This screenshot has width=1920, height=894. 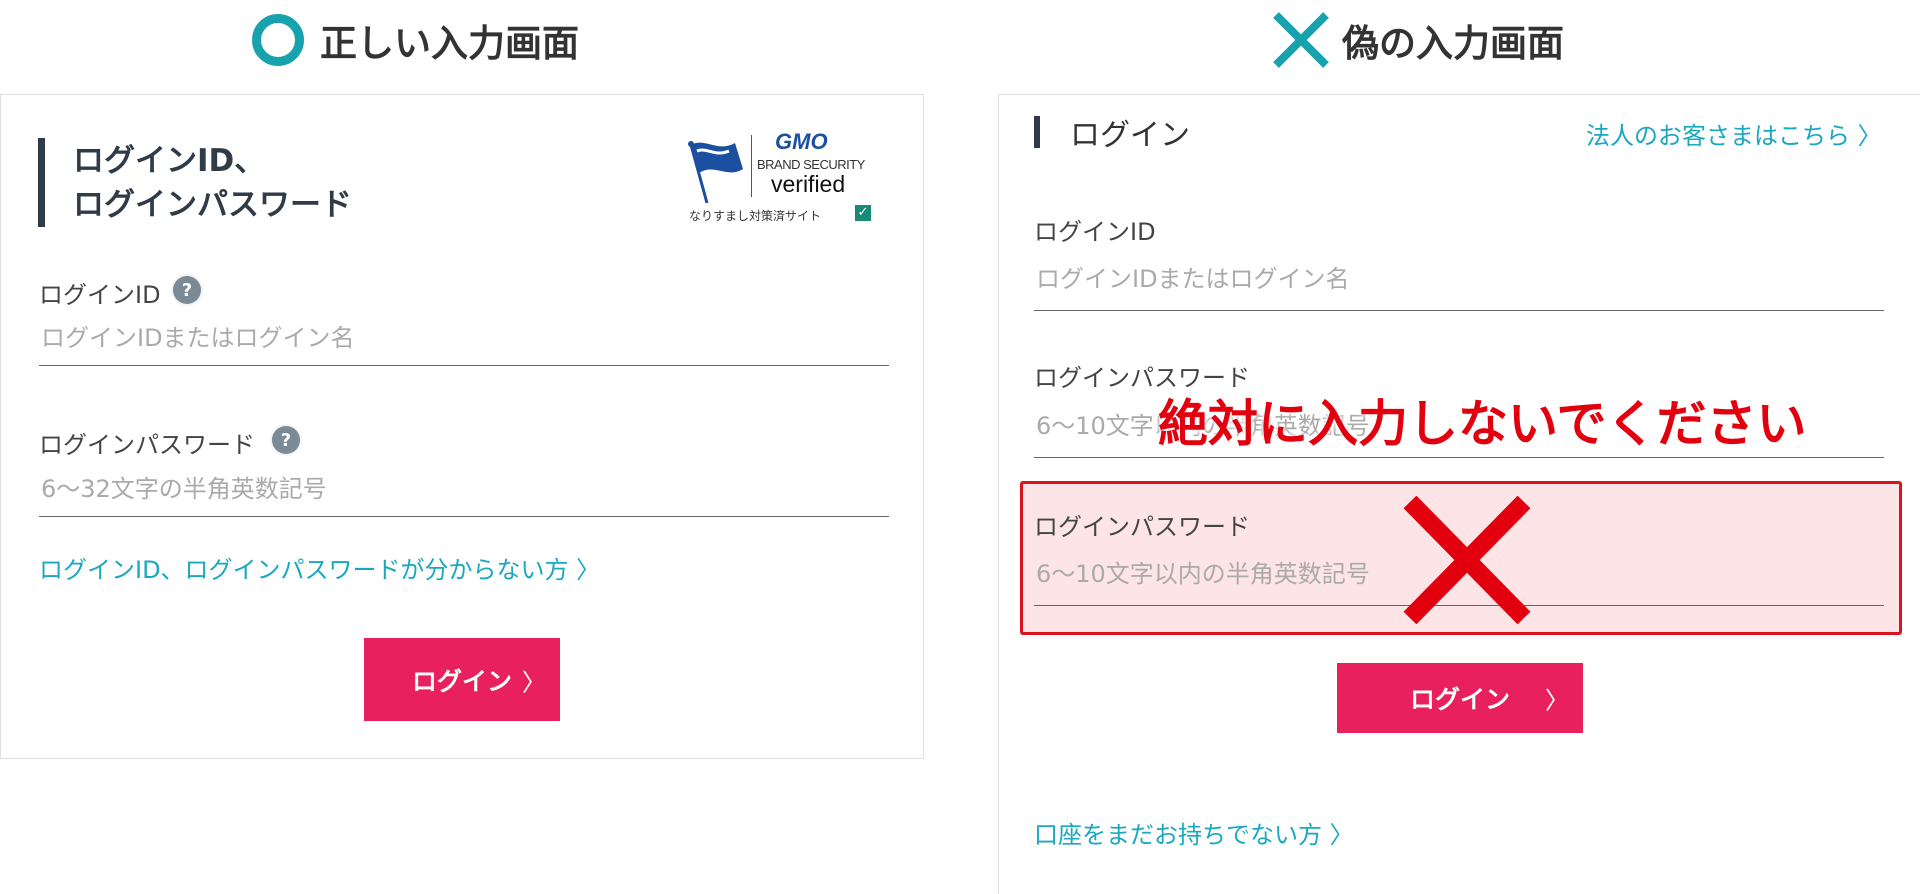 I want to click on correct-title-bar, so click(x=41, y=182).